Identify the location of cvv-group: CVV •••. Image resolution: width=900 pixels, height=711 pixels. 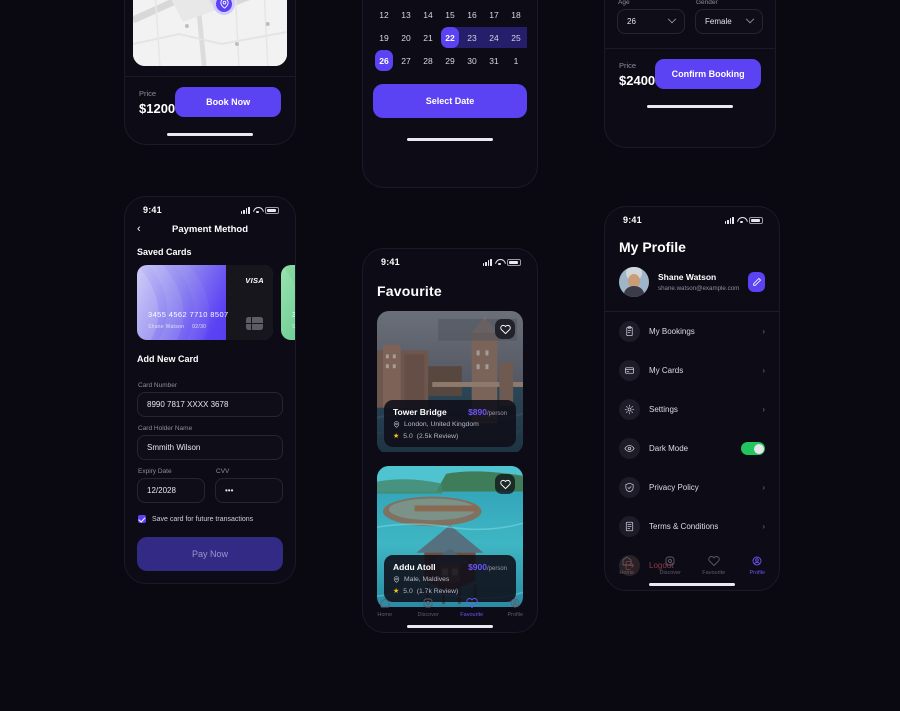
(249, 481).